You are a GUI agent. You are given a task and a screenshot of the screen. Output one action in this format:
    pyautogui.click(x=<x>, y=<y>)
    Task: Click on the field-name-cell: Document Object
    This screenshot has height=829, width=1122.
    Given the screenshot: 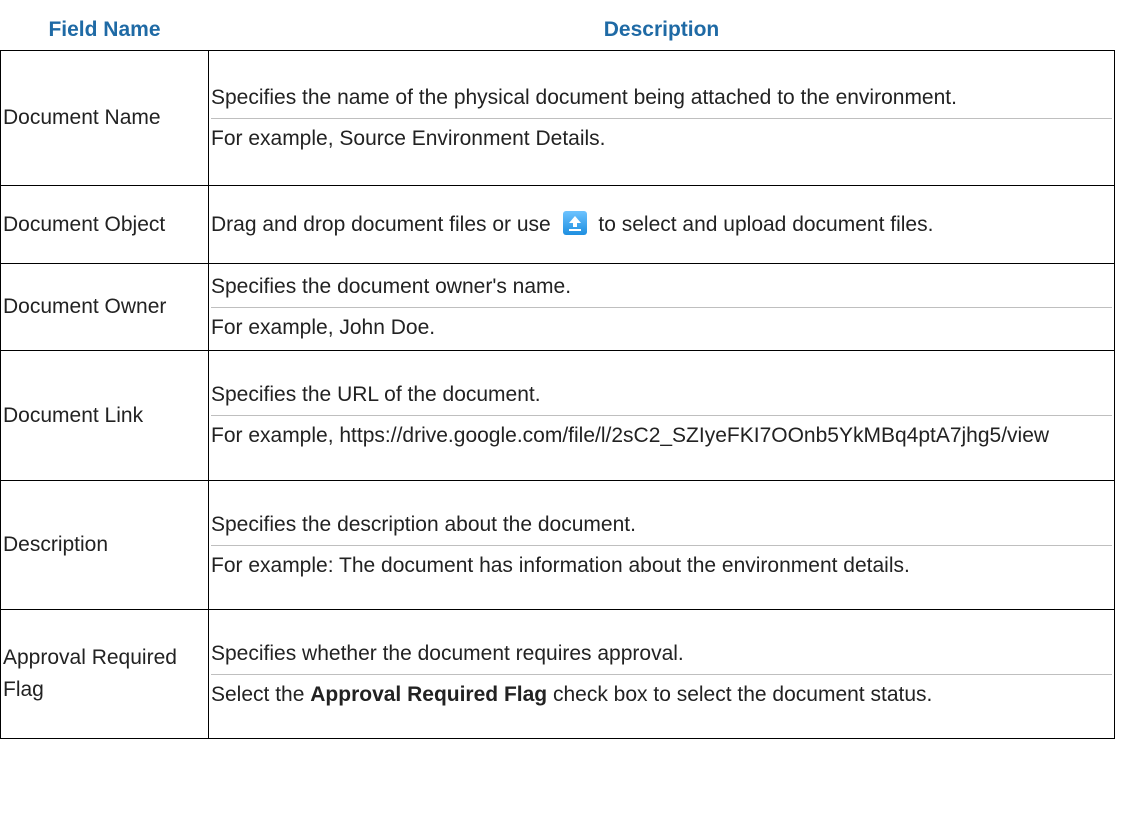 What is the action you would take?
    pyautogui.click(x=104, y=224)
    